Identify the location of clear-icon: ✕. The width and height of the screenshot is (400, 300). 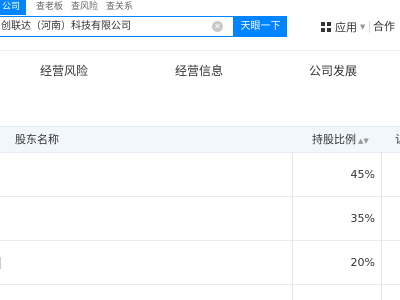
(217, 26).